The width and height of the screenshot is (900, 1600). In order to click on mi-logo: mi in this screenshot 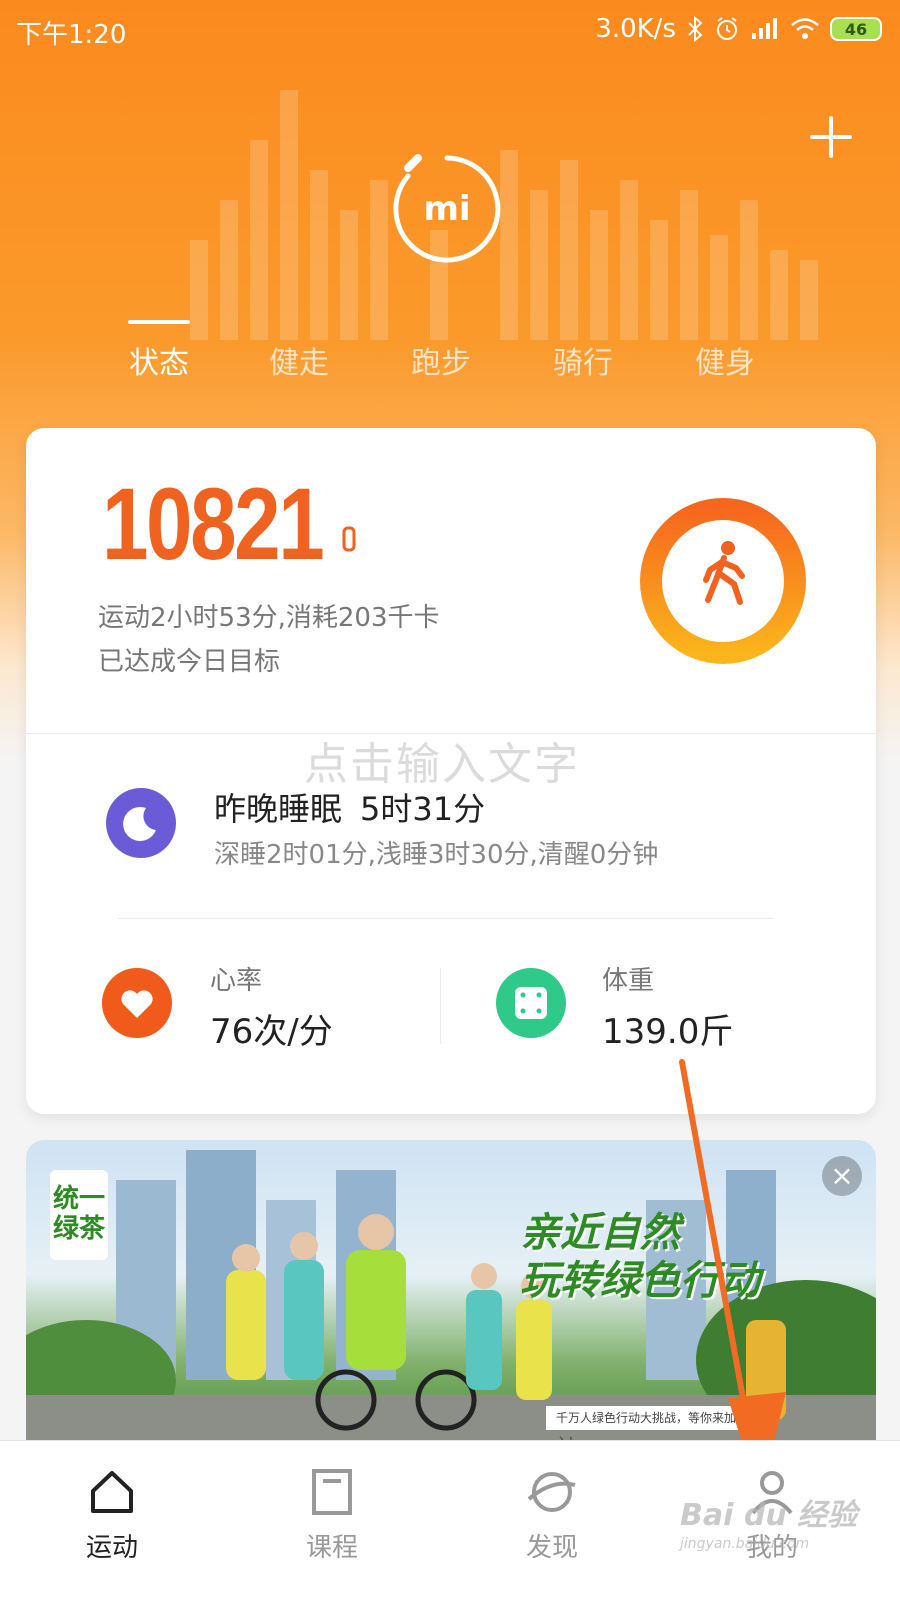, I will do `click(447, 208)`.